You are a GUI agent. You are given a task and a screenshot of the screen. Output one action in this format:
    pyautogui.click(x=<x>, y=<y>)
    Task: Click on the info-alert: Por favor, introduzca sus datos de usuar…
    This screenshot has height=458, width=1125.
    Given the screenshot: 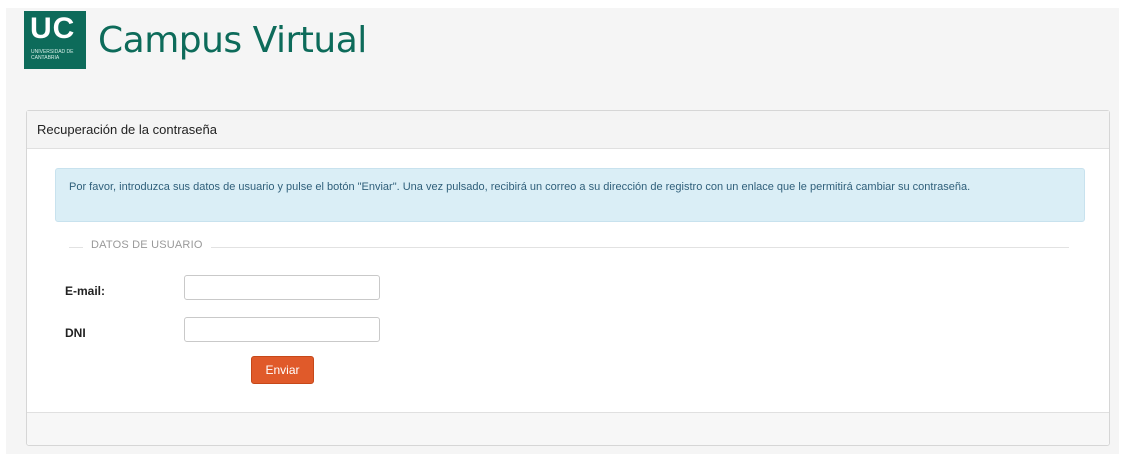 What is the action you would take?
    pyautogui.click(x=570, y=195)
    